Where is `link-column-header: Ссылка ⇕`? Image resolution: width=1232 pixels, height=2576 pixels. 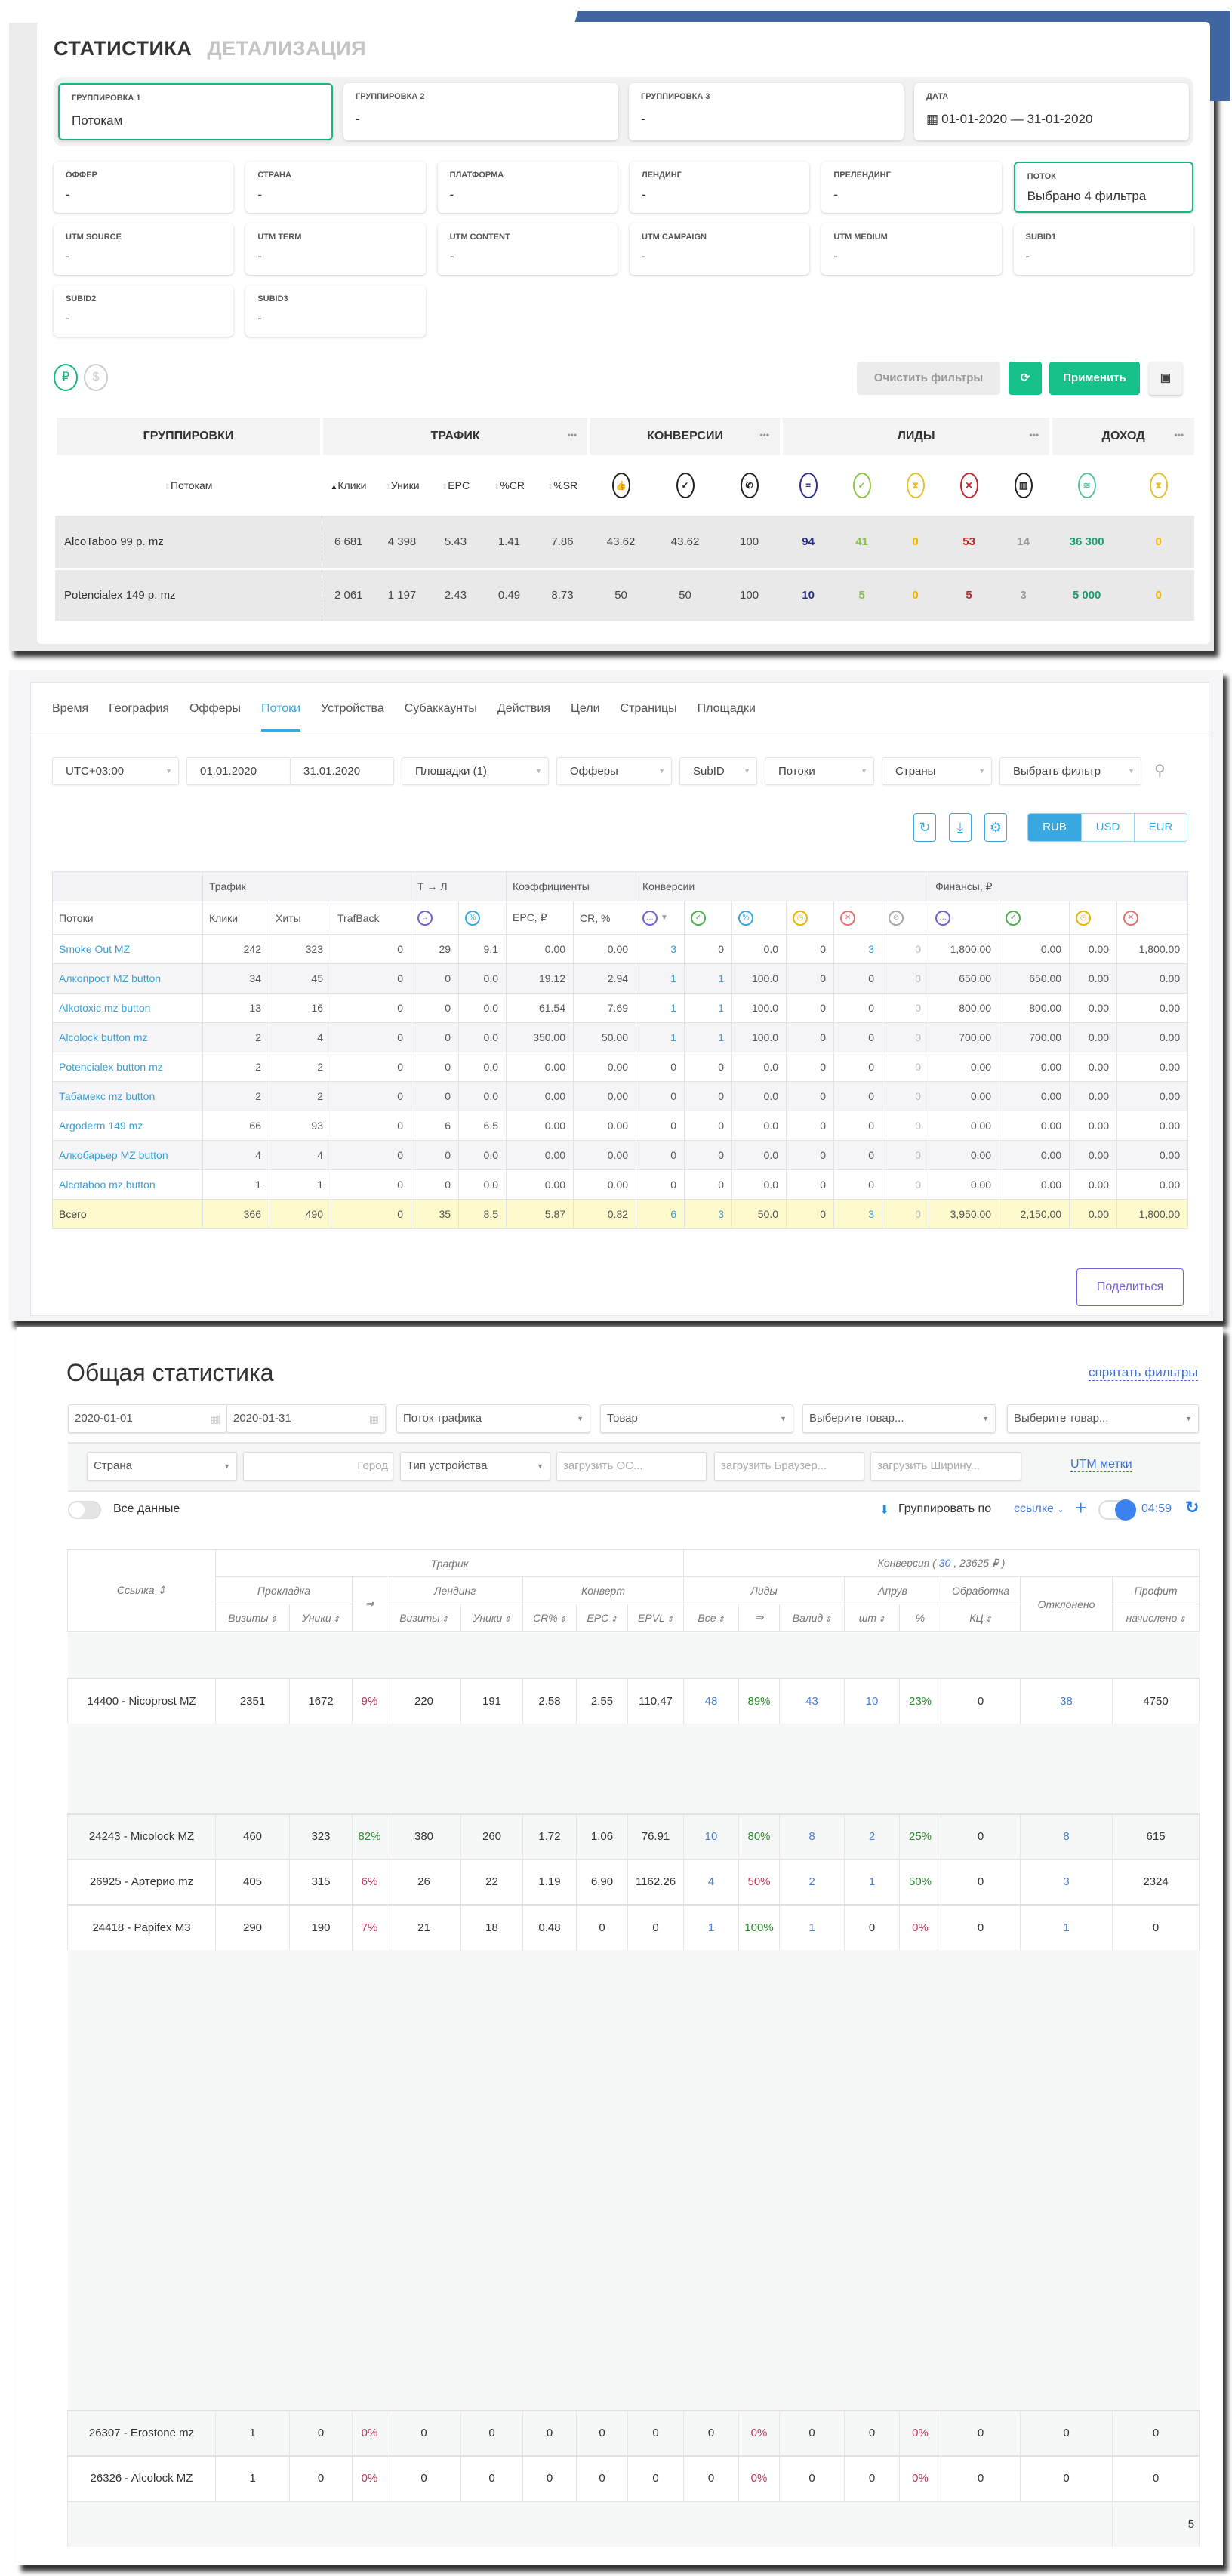 link-column-header: Ссылка ⇕ is located at coordinates (141, 1591).